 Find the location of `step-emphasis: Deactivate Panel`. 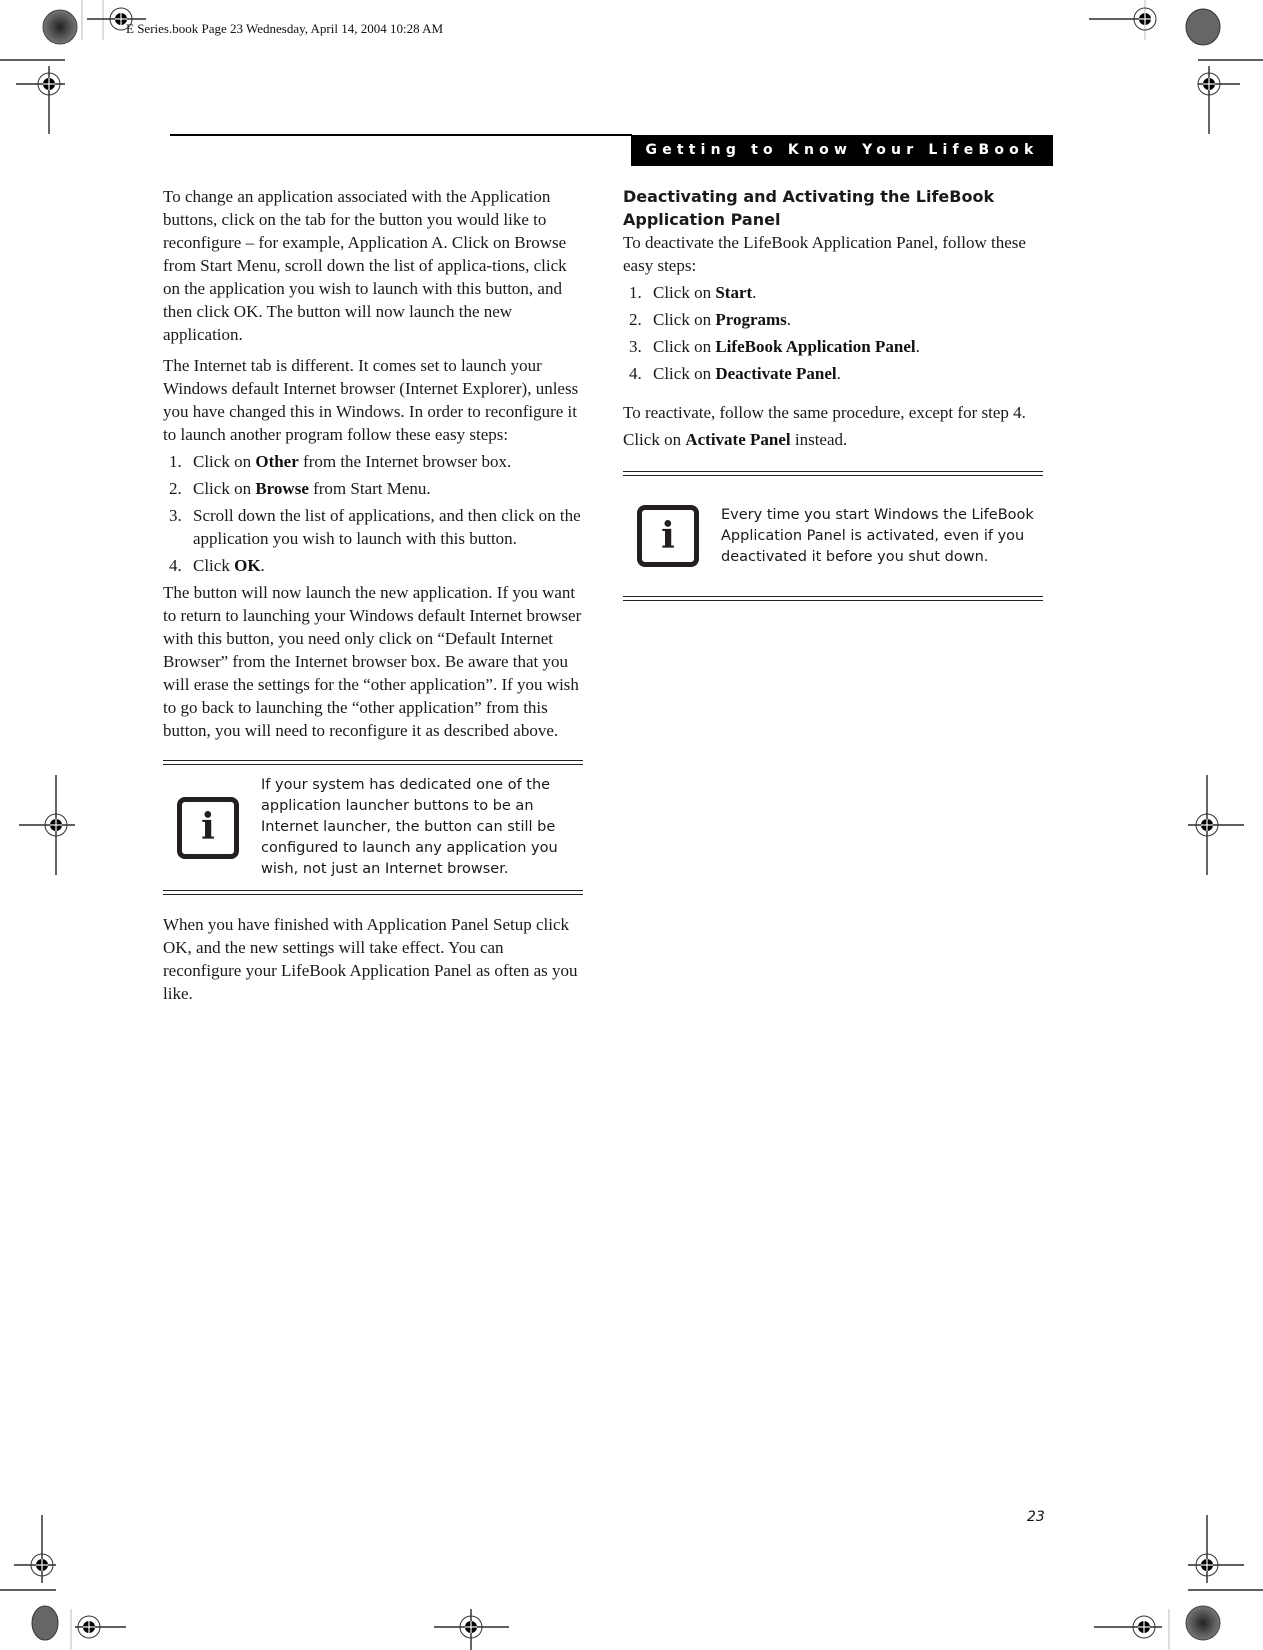

step-emphasis: Deactivate Panel is located at coordinates (776, 373).